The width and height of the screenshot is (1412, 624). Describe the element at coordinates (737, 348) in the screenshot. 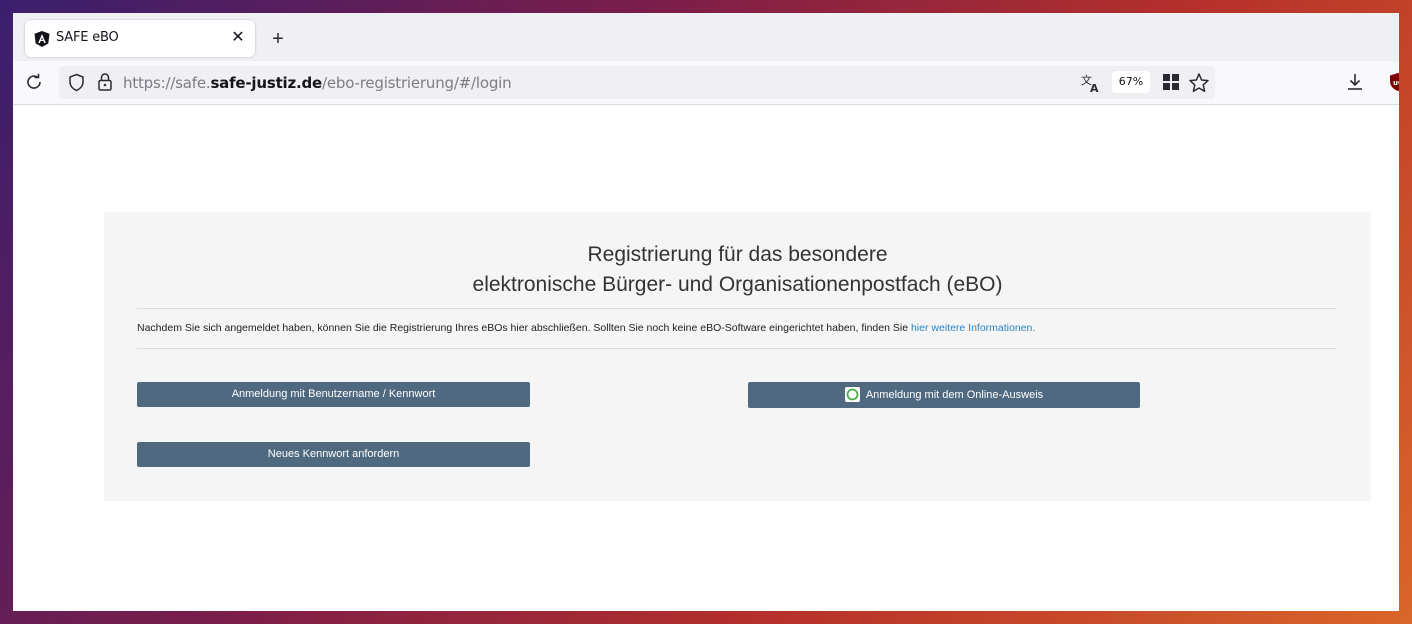

I see `divider-bottom` at that location.